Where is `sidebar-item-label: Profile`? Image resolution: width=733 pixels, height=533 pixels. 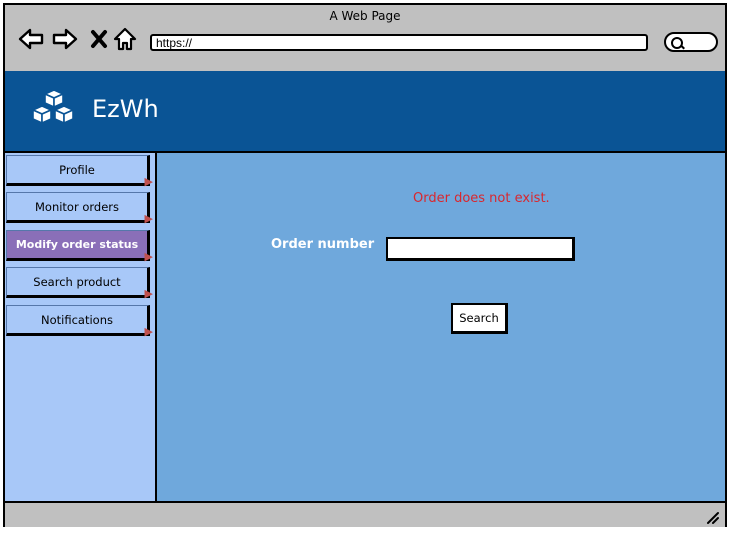 sidebar-item-label: Profile is located at coordinates (77, 170).